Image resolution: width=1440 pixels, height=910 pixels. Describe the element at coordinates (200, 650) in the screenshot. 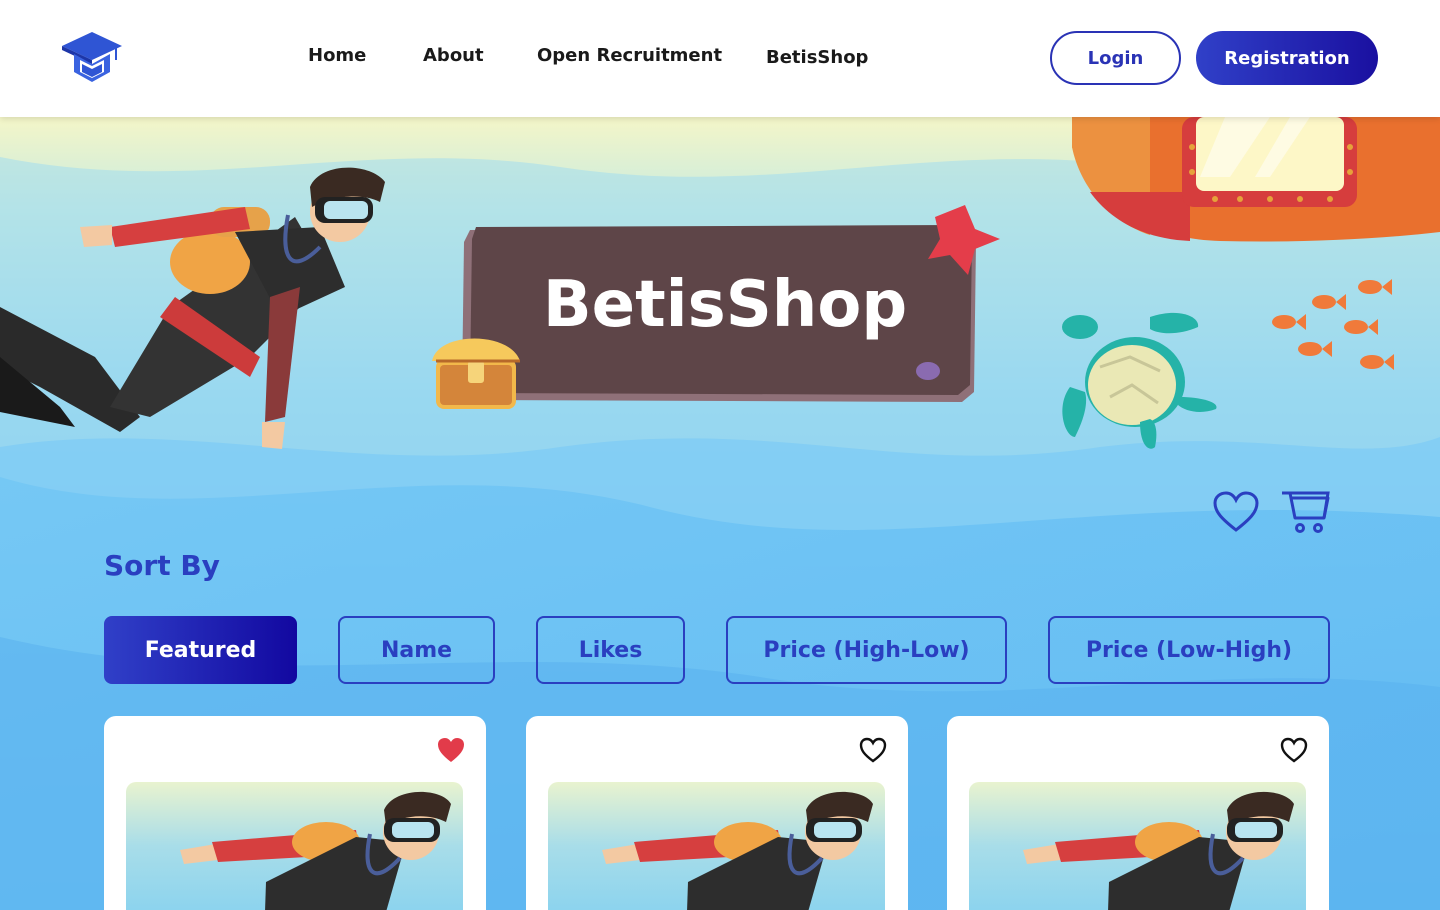

I see `sort-featured-button: Featured` at that location.